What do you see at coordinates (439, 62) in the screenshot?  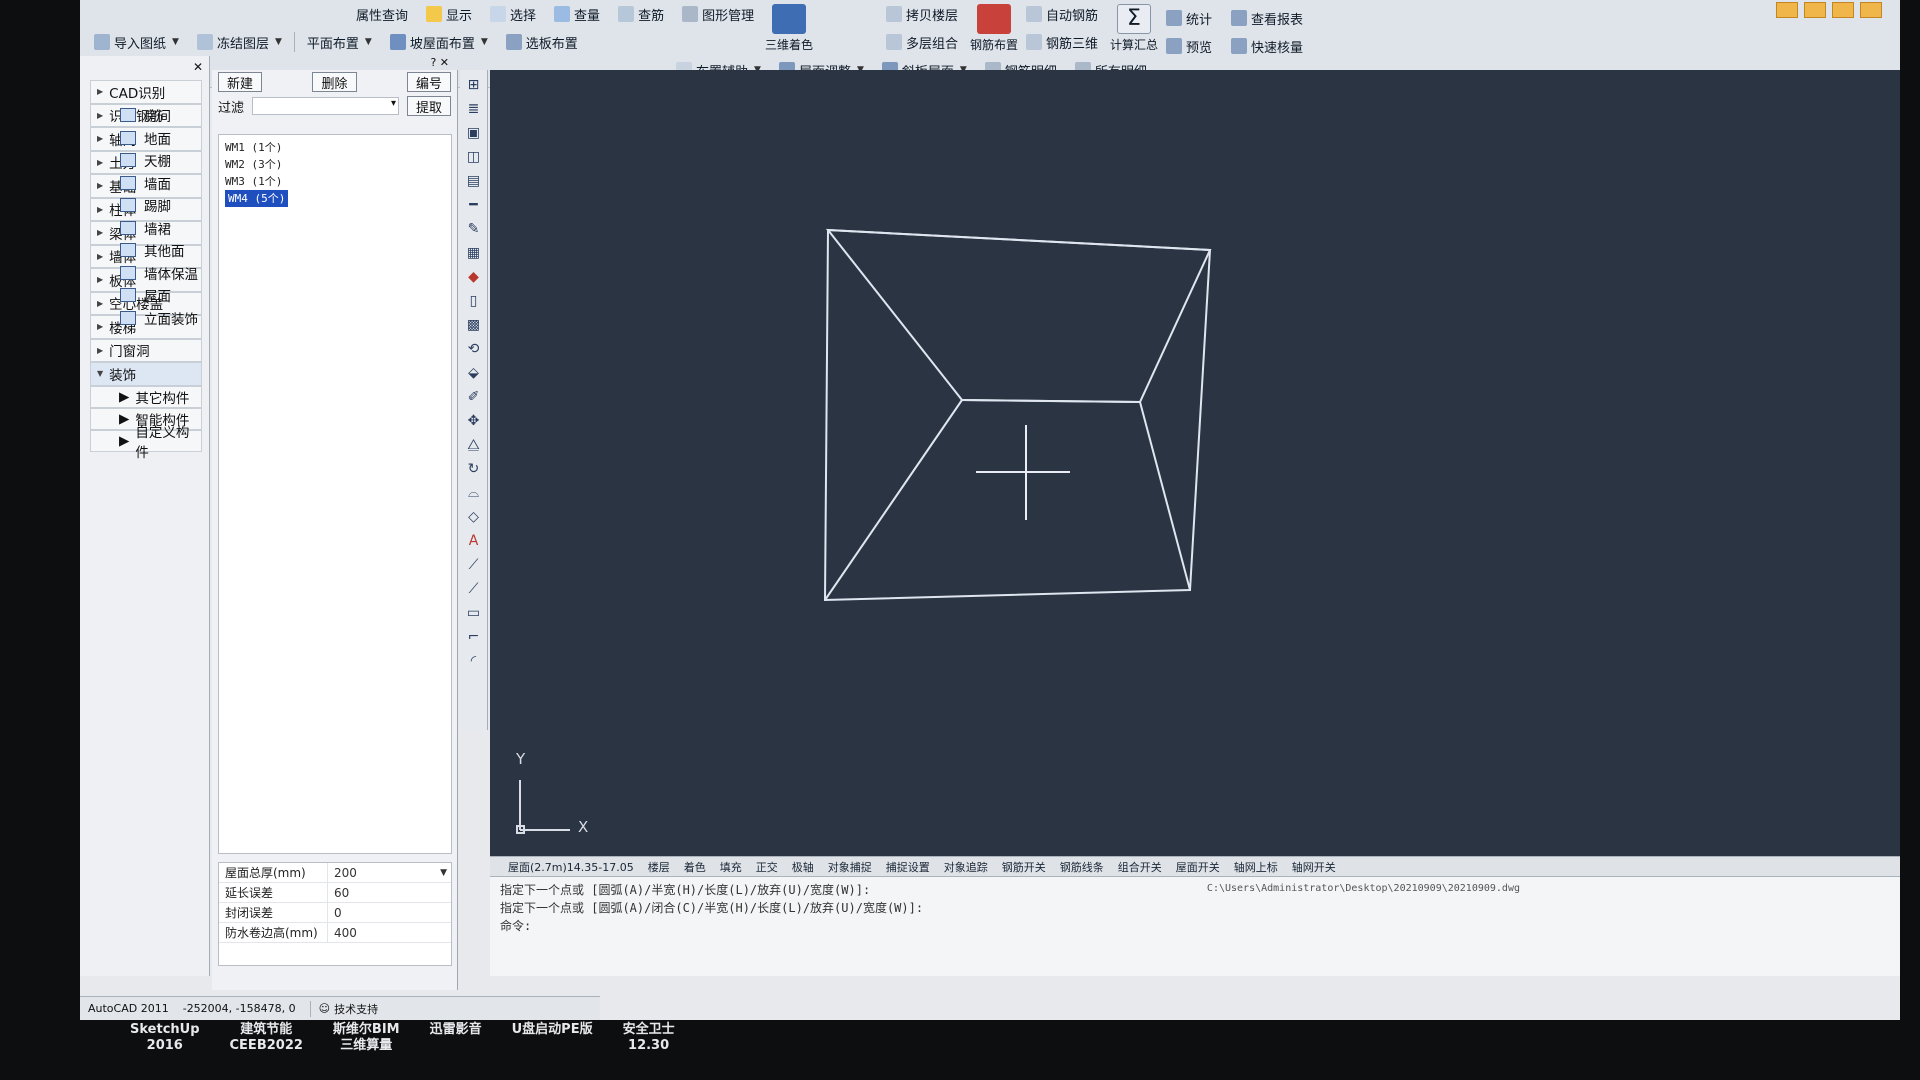 I see `panel-controls: ? ✕` at bounding box center [439, 62].